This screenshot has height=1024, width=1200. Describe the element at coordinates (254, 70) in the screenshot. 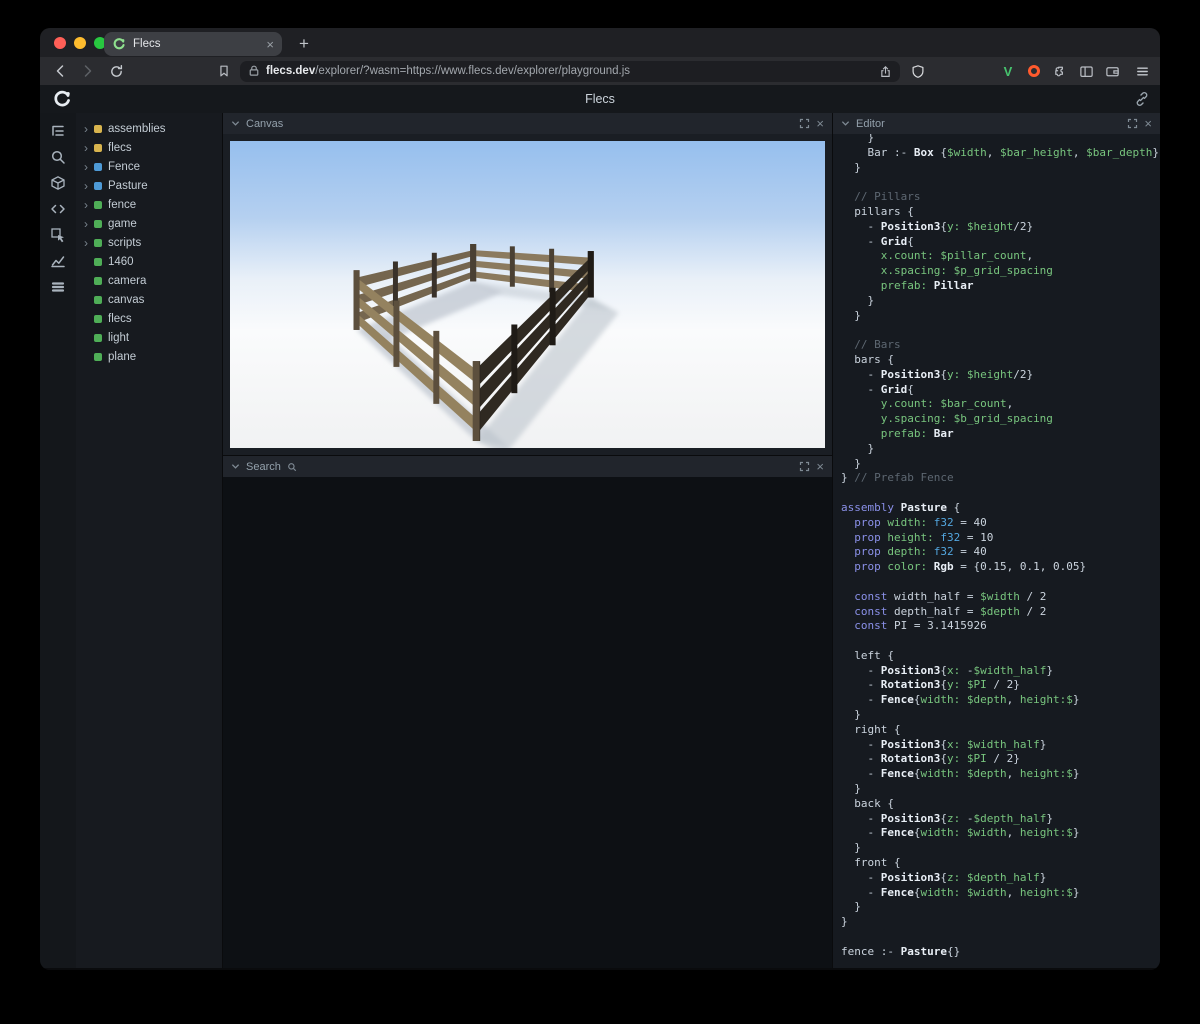

I see `lock-icon` at that location.